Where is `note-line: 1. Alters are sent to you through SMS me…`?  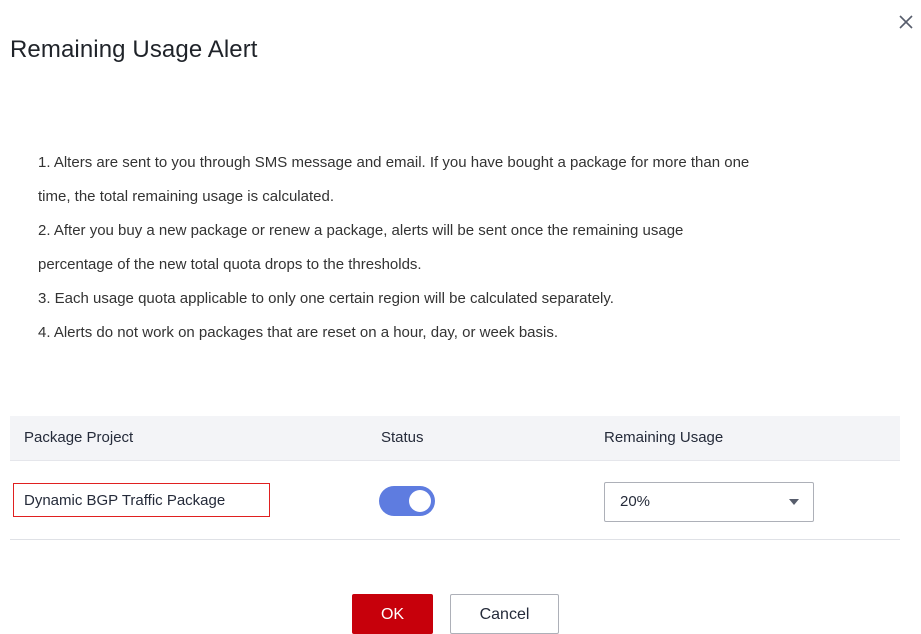 note-line: 1. Alters are sent to you through SMS me… is located at coordinates (394, 162).